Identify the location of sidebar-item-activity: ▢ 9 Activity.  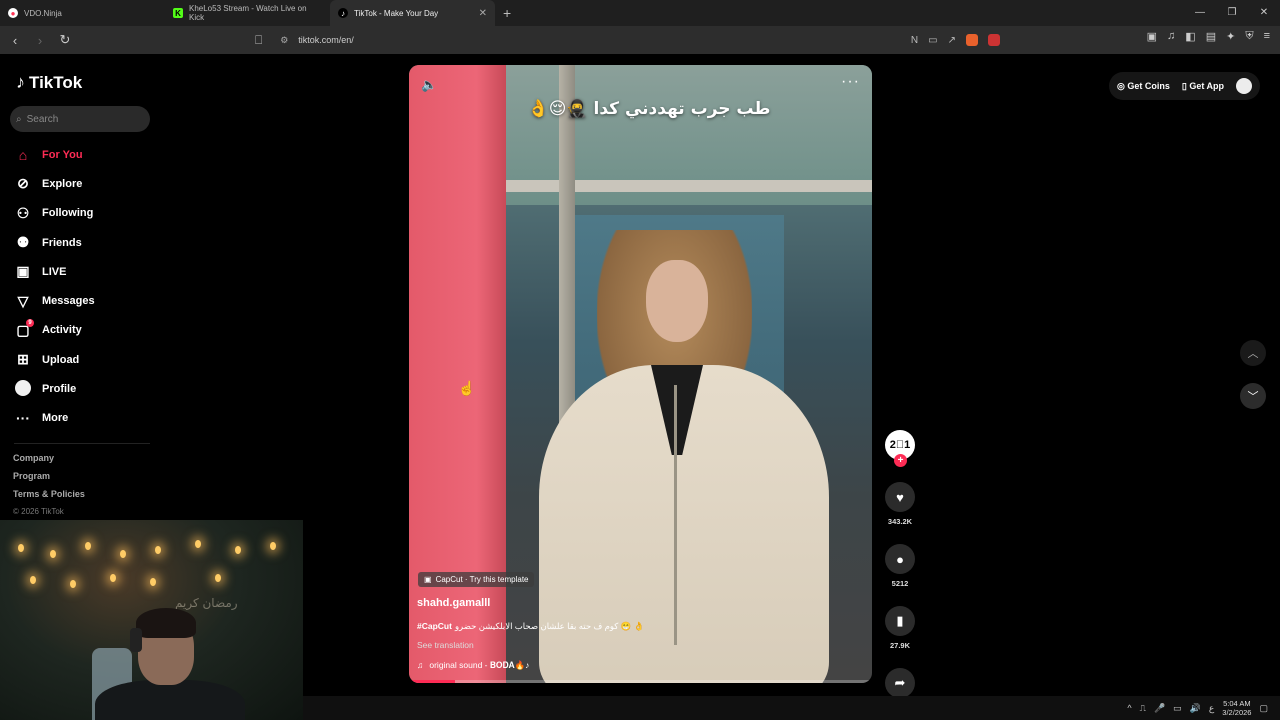
(54, 330).